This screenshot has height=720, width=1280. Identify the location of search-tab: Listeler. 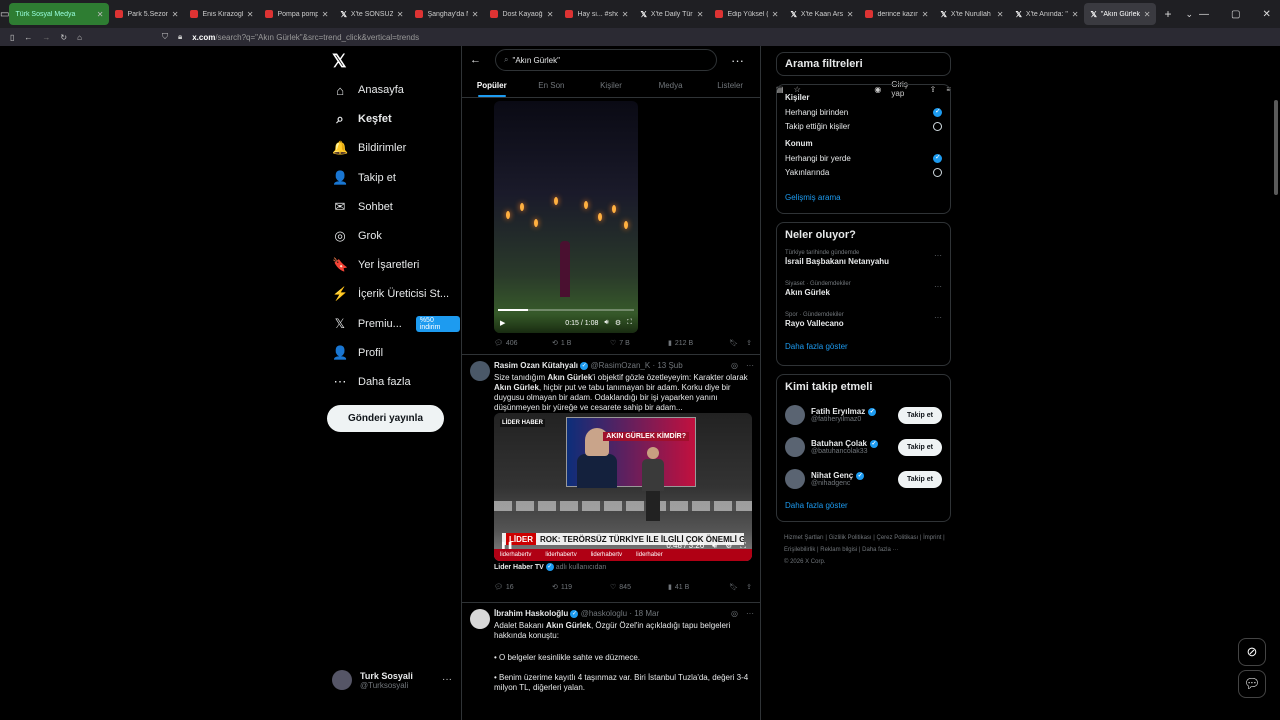
(730, 85).